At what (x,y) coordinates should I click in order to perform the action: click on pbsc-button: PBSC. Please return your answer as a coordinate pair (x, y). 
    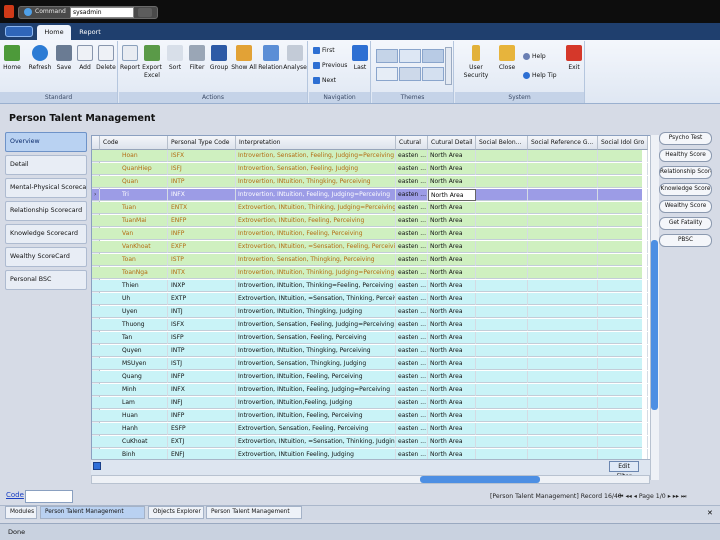
    Looking at the image, I should click on (685, 240).